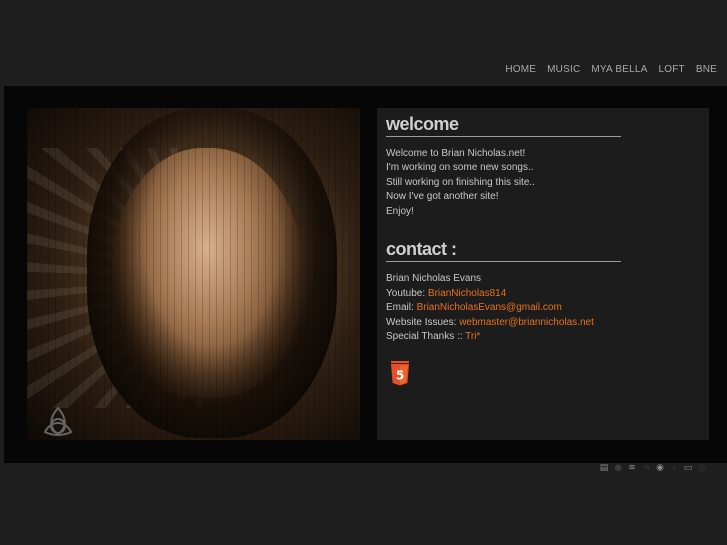 This screenshot has height=545, width=727. Describe the element at coordinates (460, 182) in the screenshot. I see `welcome-line-3: Still working on finishing this site..` at that location.